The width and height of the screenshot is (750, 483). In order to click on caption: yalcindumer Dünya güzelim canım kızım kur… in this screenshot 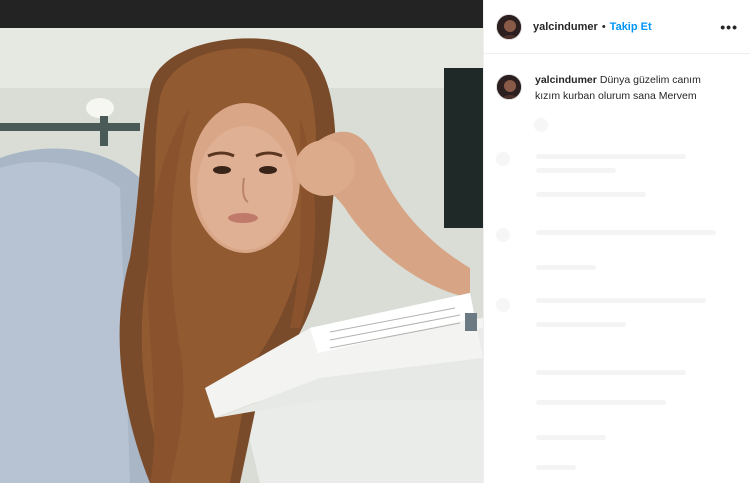, I will do `click(617, 79)`.